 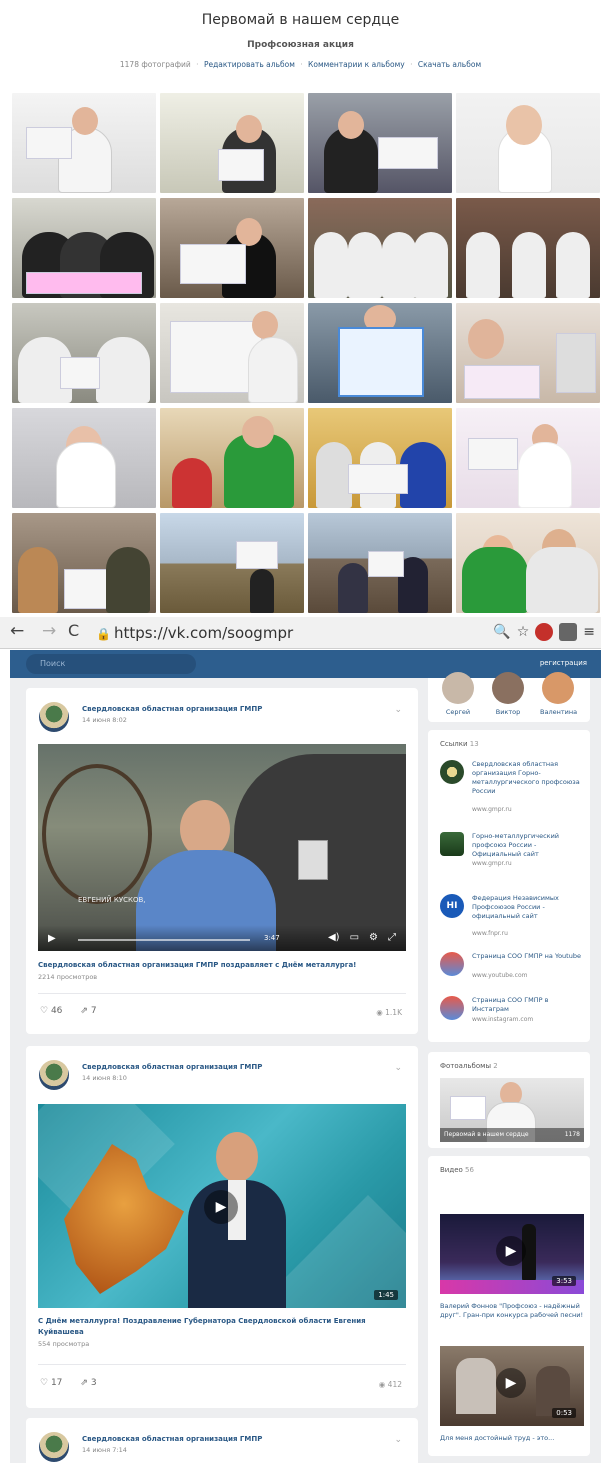 What do you see at coordinates (93, 1011) in the screenshot?
I see `share-count: 7` at bounding box center [93, 1011].